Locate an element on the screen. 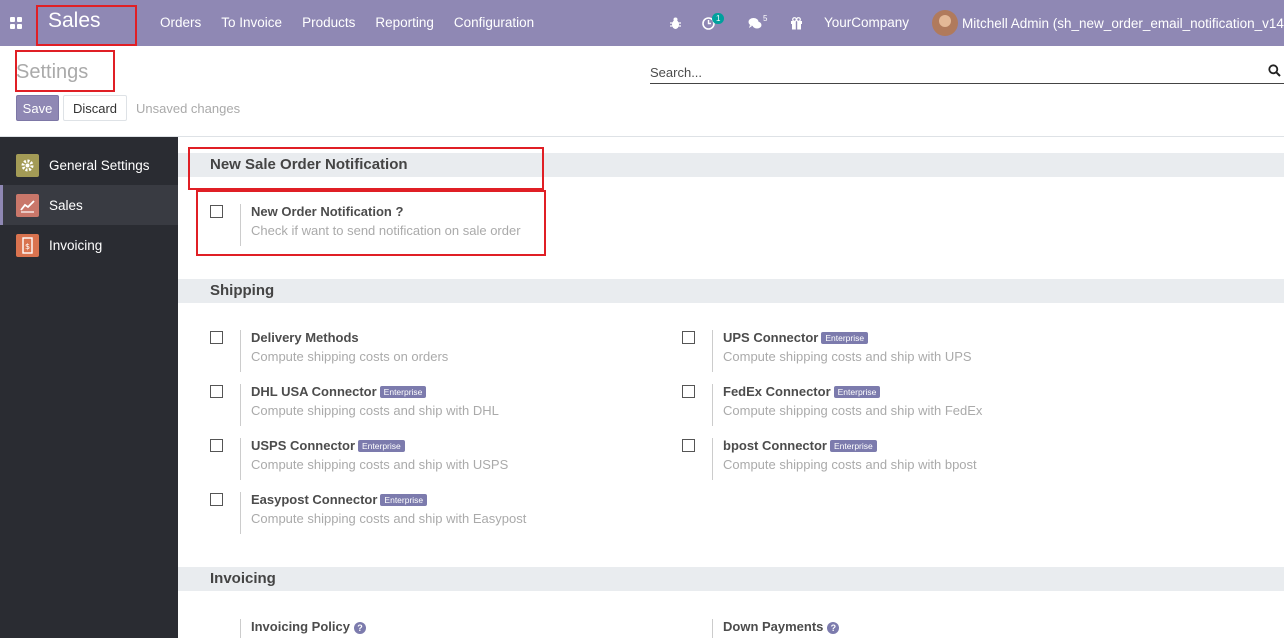  company-switcher: YourCompany is located at coordinates (866, 23).